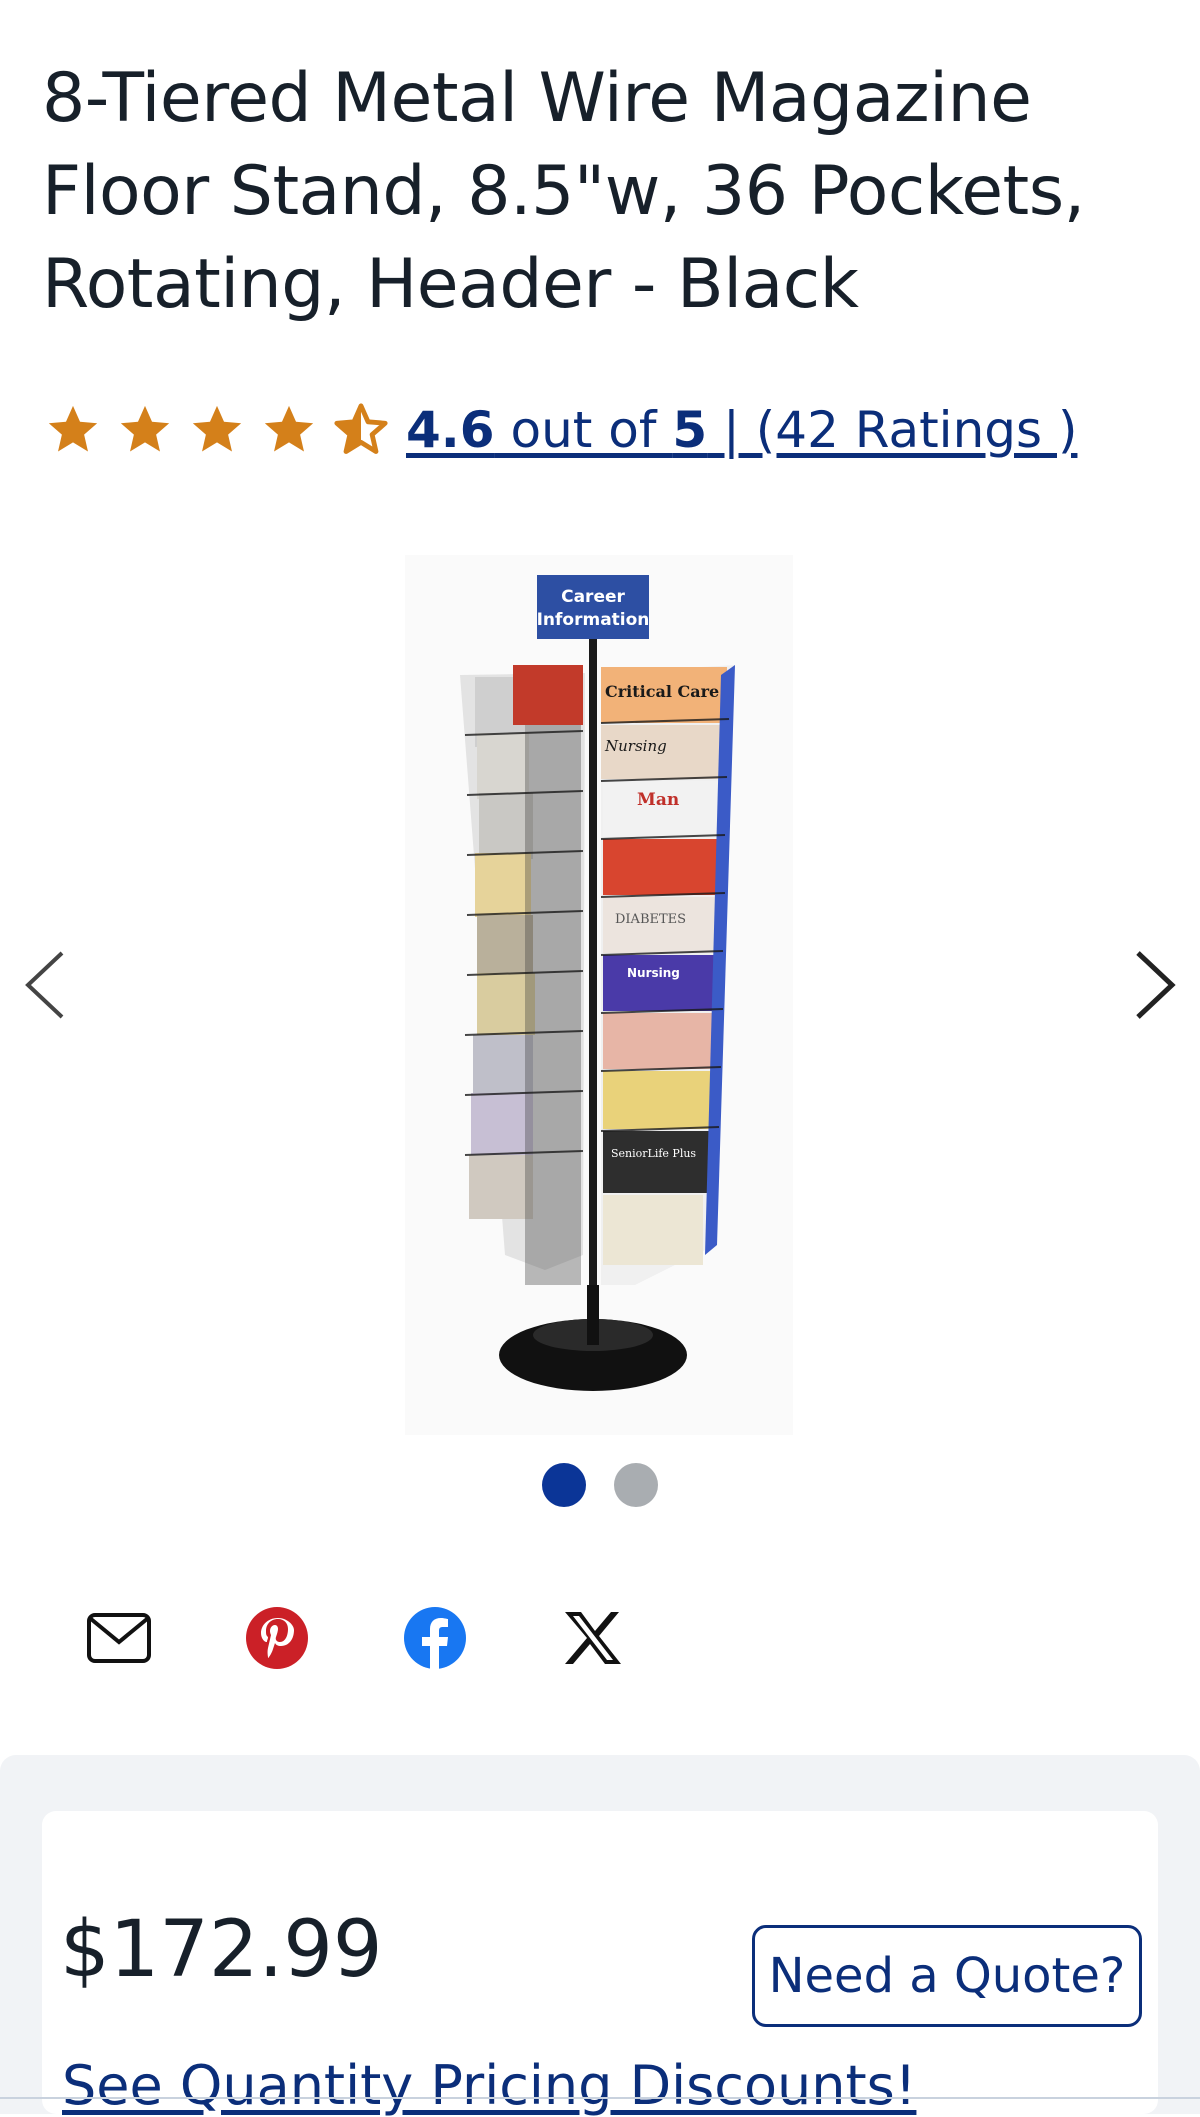  I want to click on magazine-title: DIABETES, so click(650, 919).